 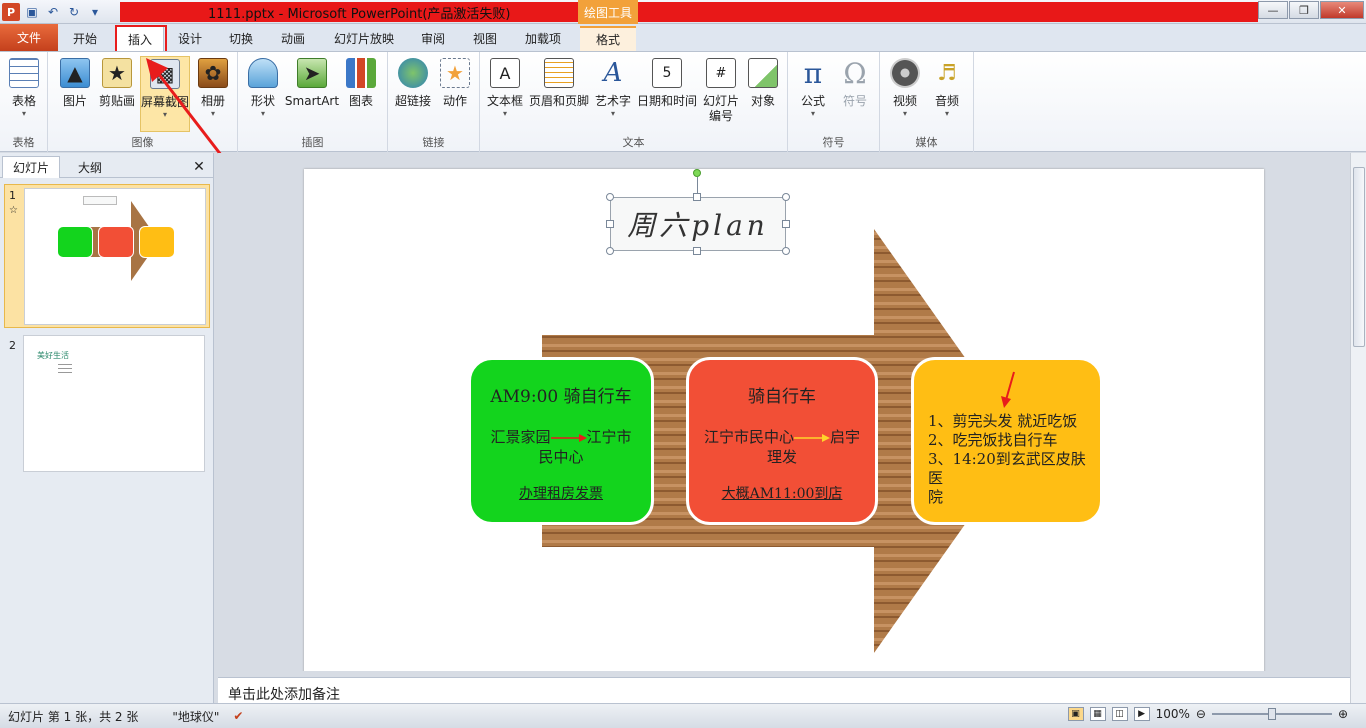 What do you see at coordinates (485, 38) in the screenshot?
I see `tab-view: 视图` at bounding box center [485, 38].